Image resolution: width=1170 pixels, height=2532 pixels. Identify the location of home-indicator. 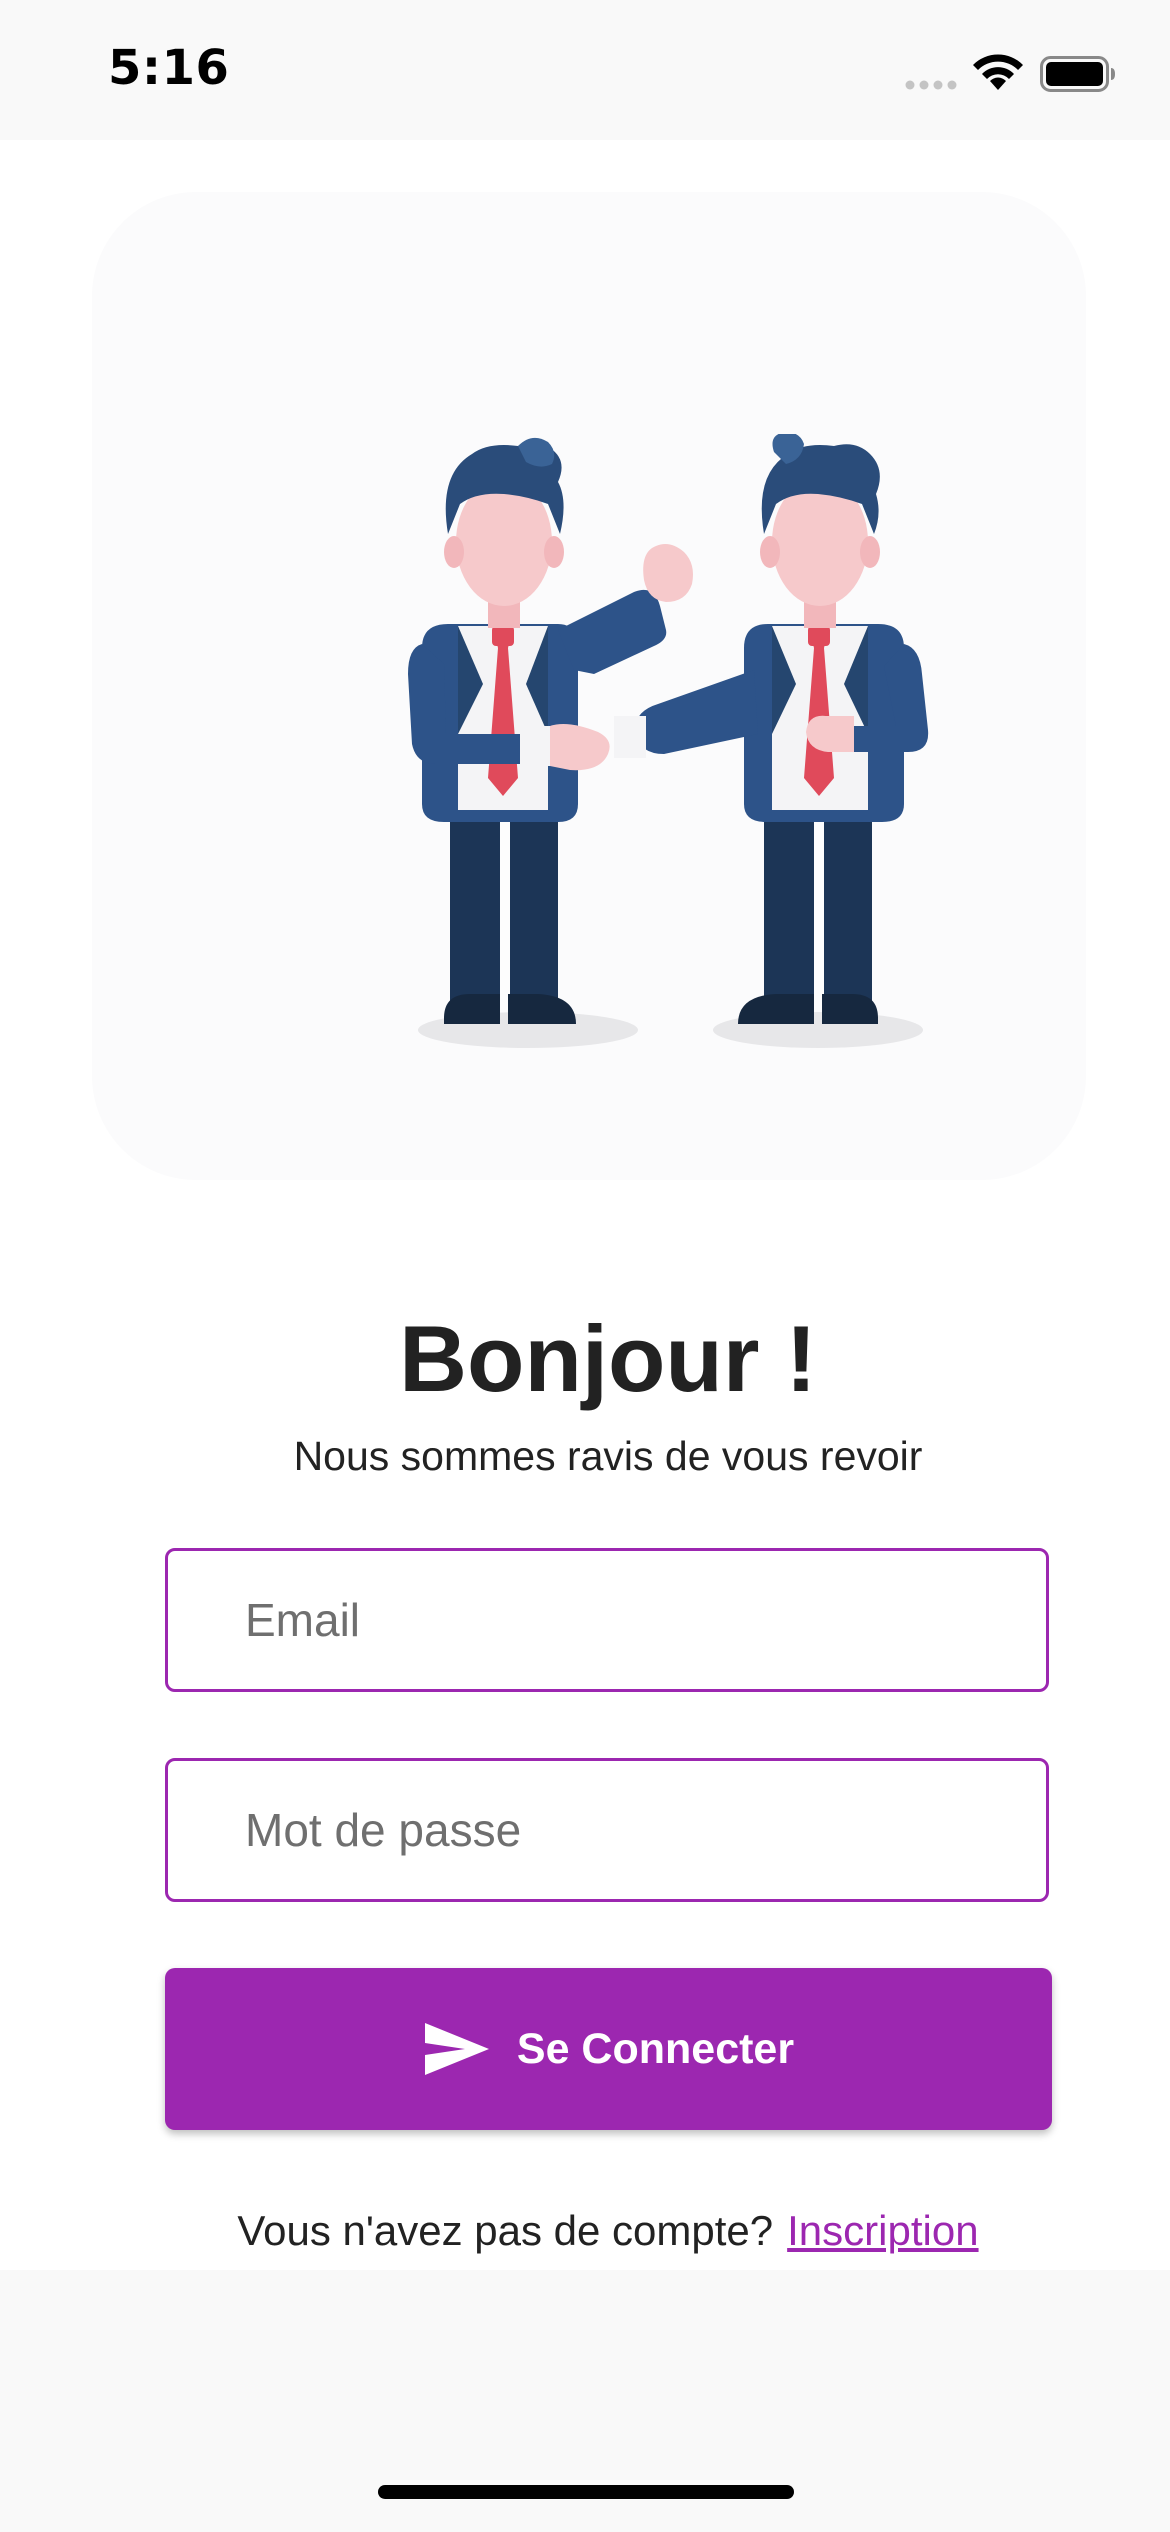
(586, 2492).